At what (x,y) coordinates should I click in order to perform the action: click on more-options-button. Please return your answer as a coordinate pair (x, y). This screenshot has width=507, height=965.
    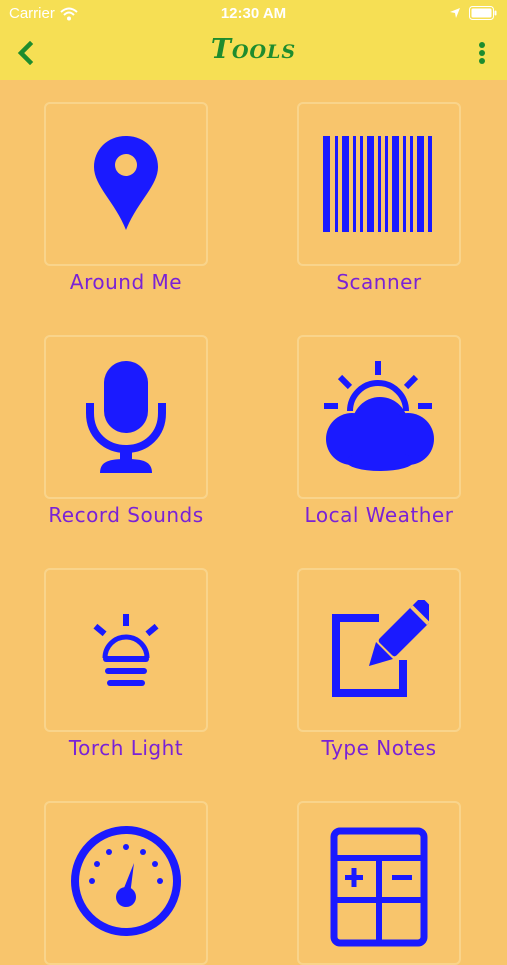
    Looking at the image, I should click on (482, 53).